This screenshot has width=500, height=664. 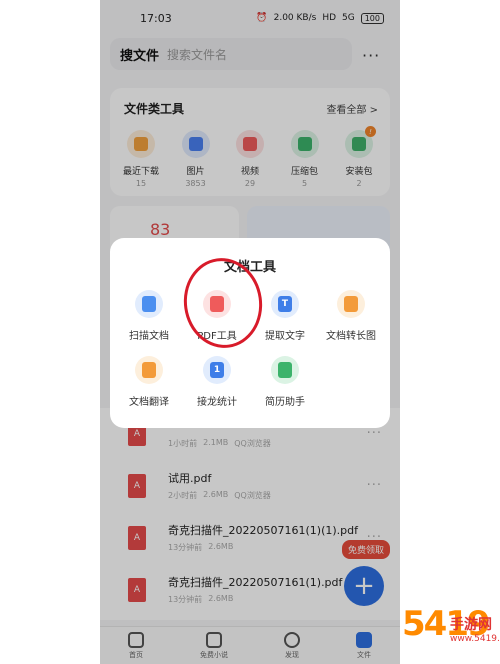 What do you see at coordinates (217, 370) in the screenshot?
I see `list-icon: 1` at bounding box center [217, 370].